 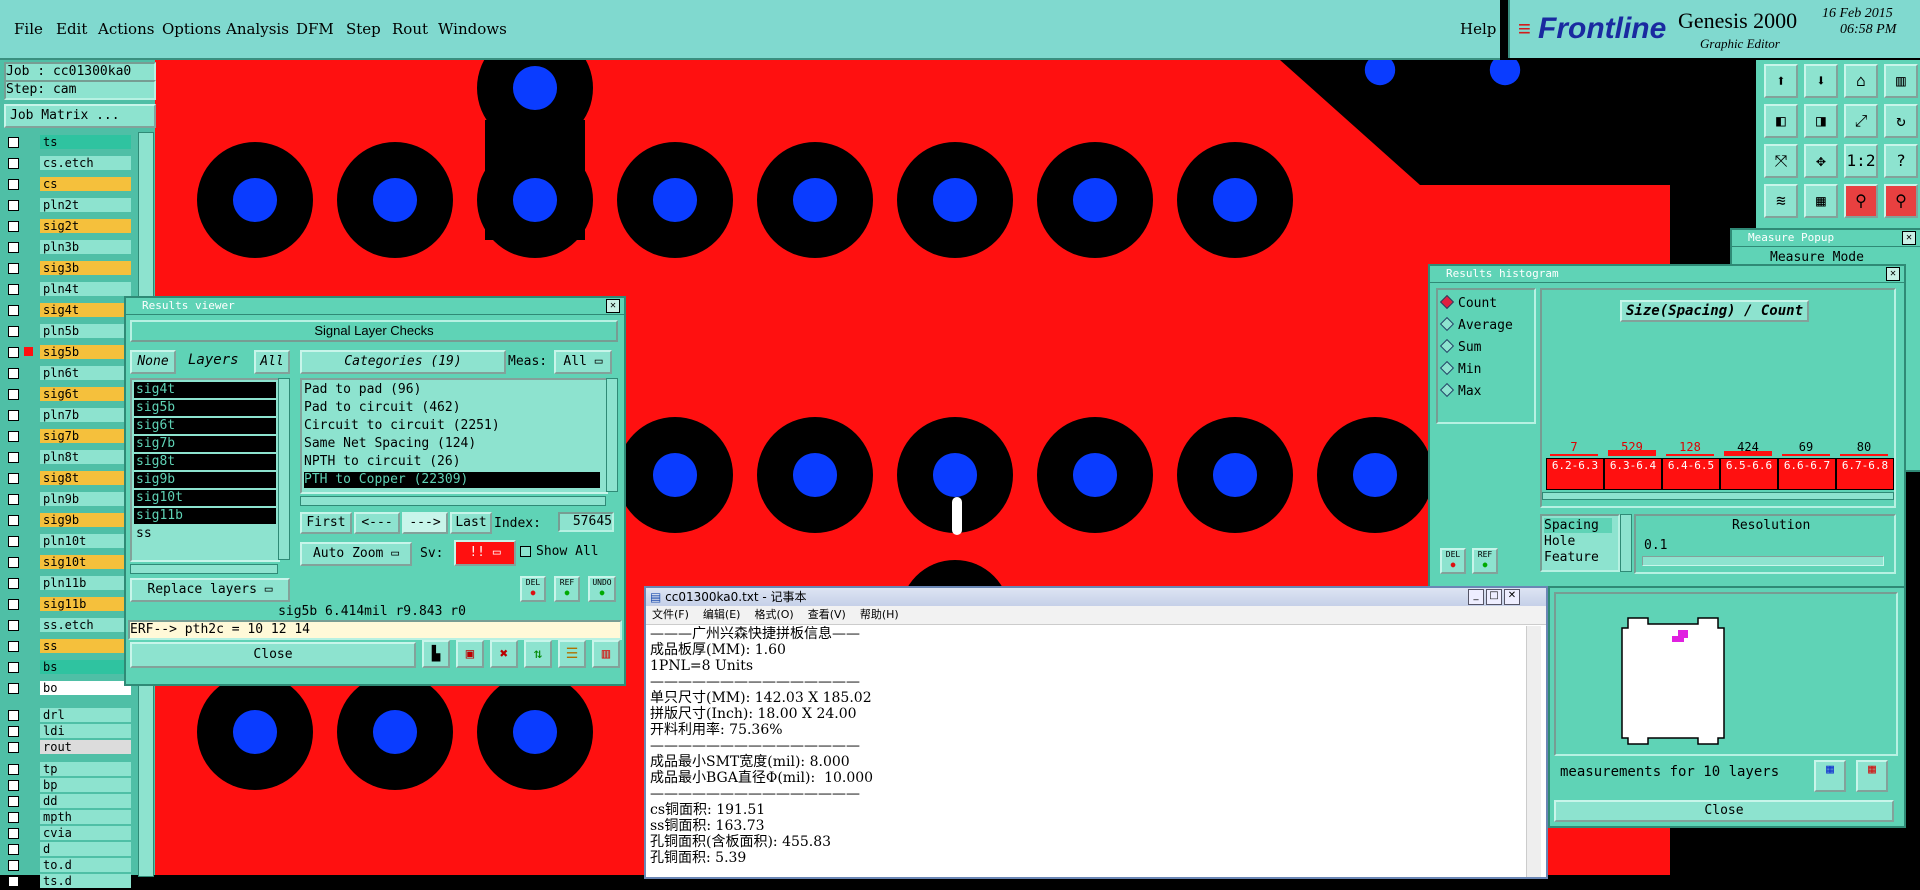 What do you see at coordinates (1821, 121) in the screenshot?
I see `next-view-icon: ◨` at bounding box center [1821, 121].